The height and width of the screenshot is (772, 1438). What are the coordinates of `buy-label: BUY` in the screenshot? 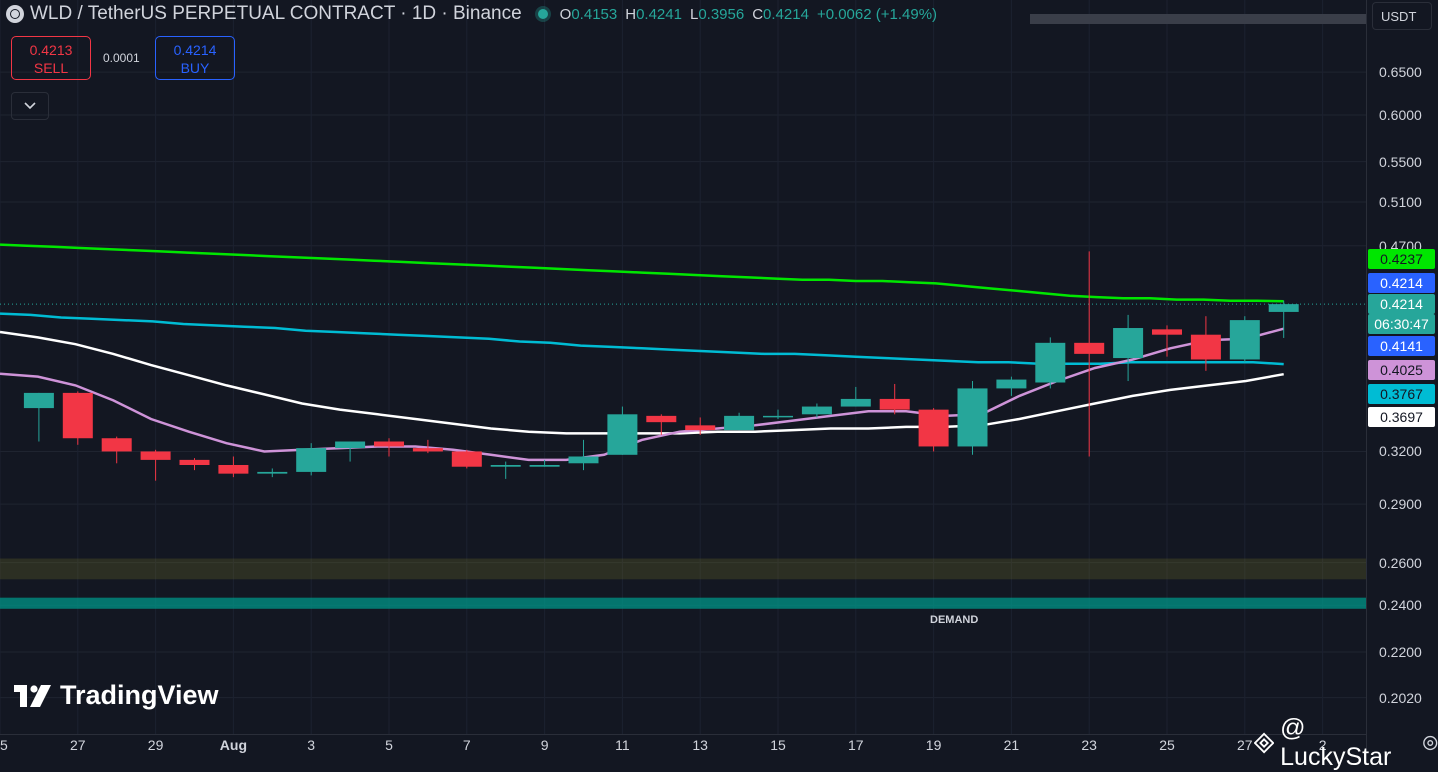 It's located at (195, 68).